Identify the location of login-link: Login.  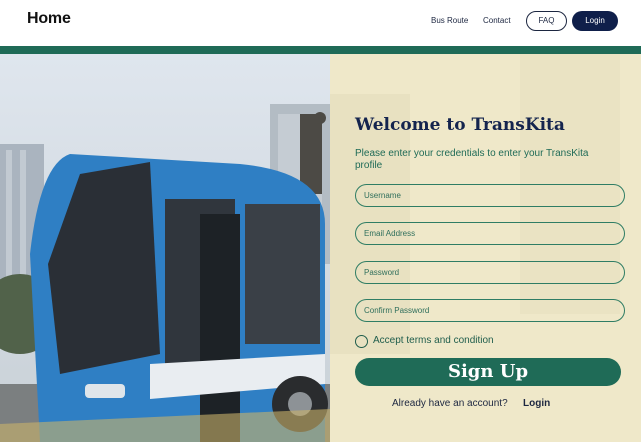
(536, 403).